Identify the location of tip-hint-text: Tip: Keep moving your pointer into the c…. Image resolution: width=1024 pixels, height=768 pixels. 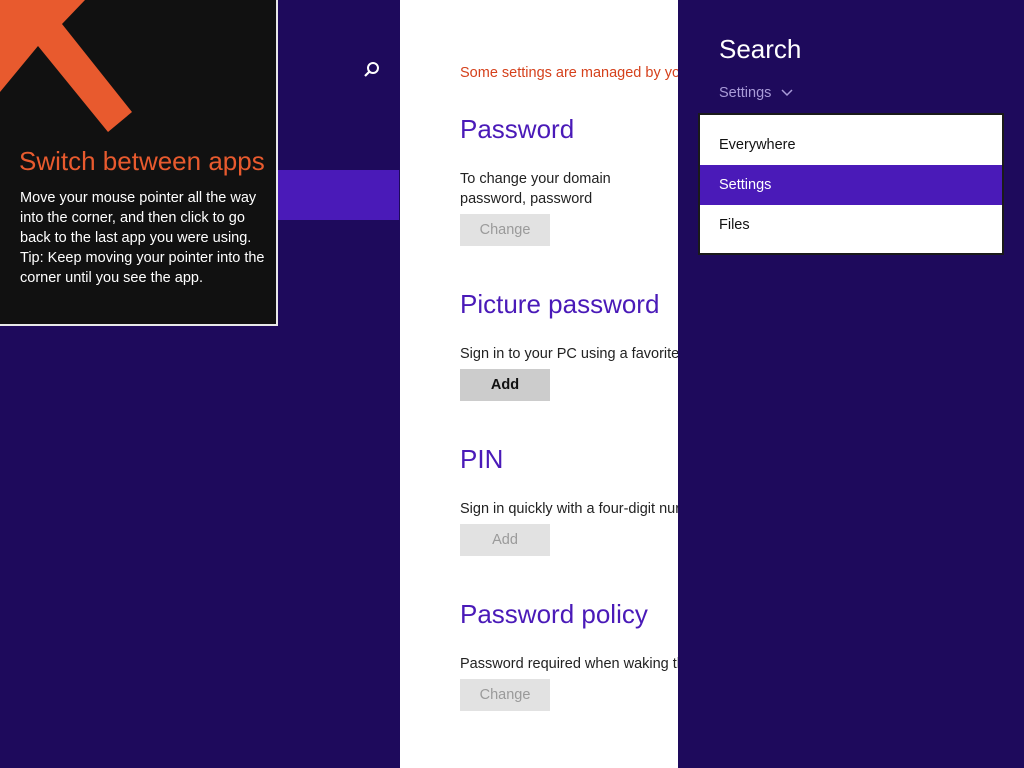
(142, 268).